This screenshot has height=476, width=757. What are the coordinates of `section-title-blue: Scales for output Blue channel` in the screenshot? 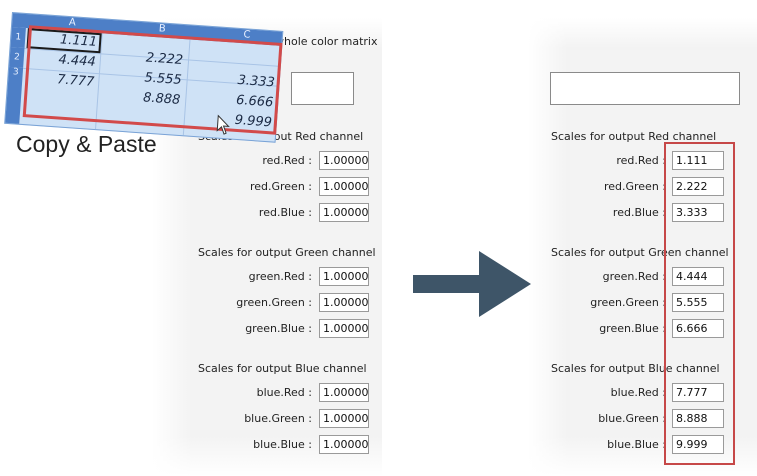 It's located at (282, 368).